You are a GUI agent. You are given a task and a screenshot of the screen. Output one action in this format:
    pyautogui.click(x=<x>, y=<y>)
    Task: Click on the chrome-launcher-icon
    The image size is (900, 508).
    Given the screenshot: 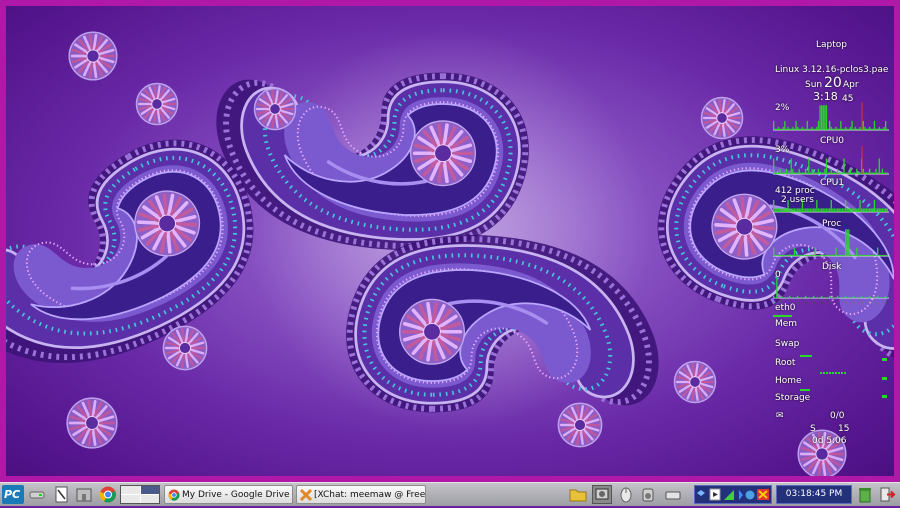 What is the action you would take?
    pyautogui.click(x=108, y=494)
    